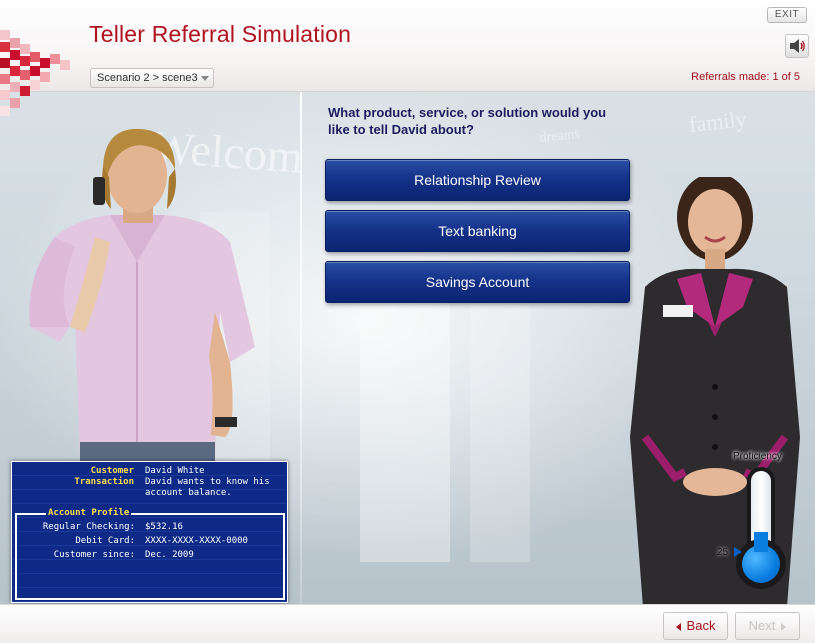 The image size is (815, 643). Describe the element at coordinates (761, 542) in the screenshot. I see `proficiency-thermometer-fill` at that location.